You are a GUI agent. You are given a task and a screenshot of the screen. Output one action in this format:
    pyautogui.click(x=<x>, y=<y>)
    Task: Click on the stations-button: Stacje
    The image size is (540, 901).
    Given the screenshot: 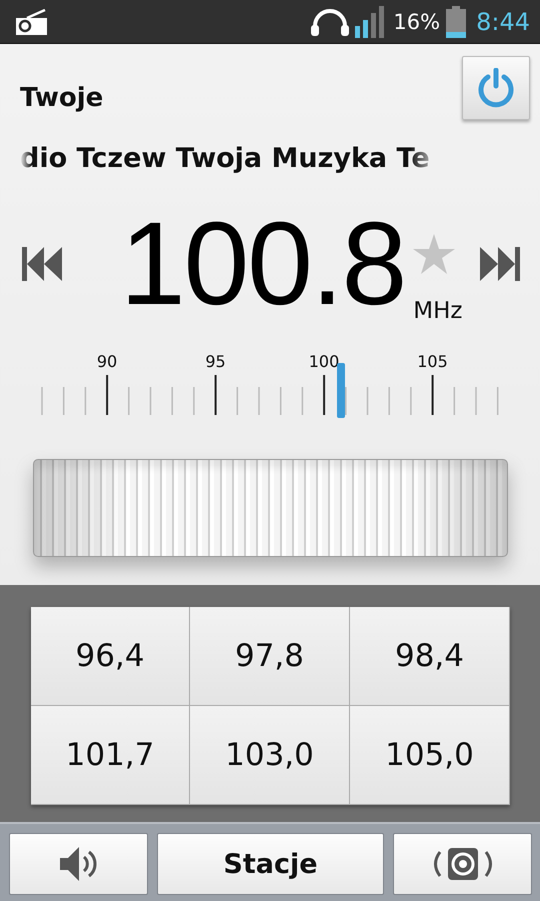 What is the action you would take?
    pyautogui.click(x=270, y=864)
    